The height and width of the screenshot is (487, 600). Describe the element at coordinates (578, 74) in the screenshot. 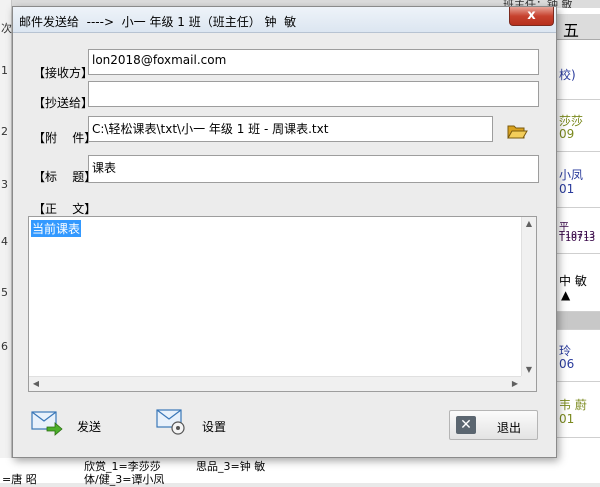

I see `schedule-cell: 校)` at that location.